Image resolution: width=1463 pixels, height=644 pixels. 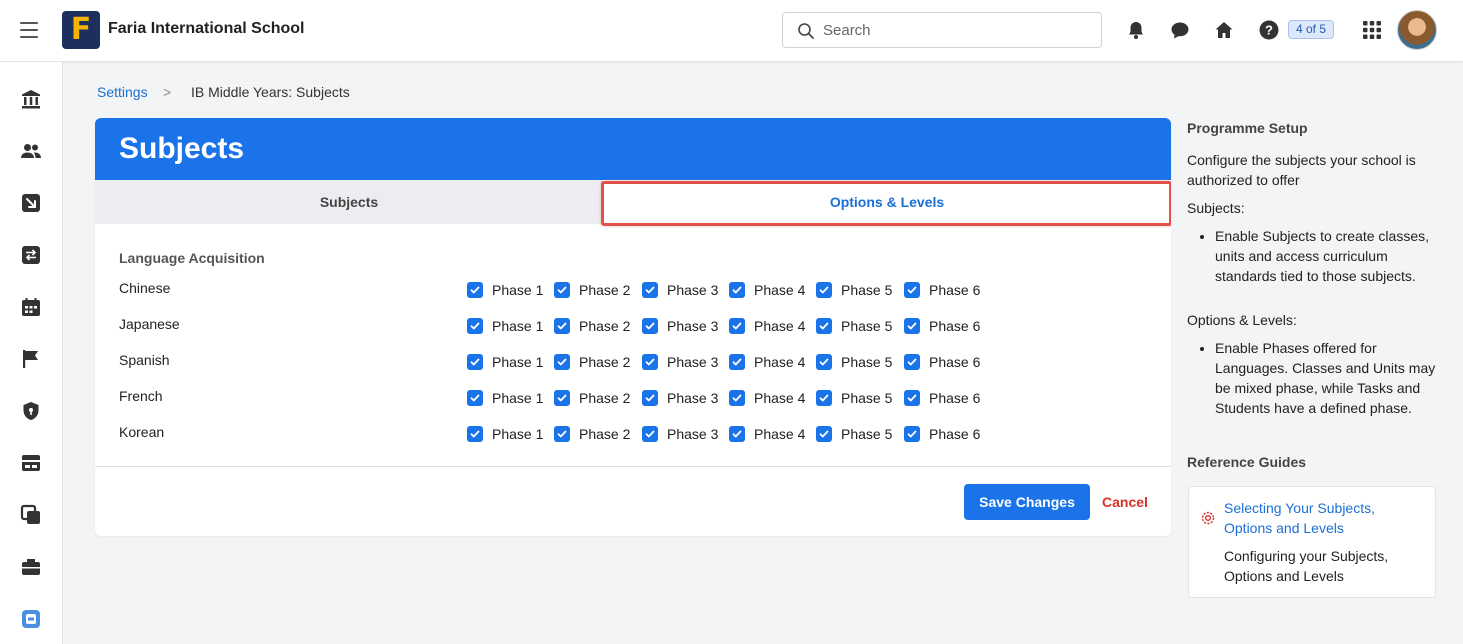 What do you see at coordinates (1372, 30) in the screenshot?
I see `apps-grid-icon` at bounding box center [1372, 30].